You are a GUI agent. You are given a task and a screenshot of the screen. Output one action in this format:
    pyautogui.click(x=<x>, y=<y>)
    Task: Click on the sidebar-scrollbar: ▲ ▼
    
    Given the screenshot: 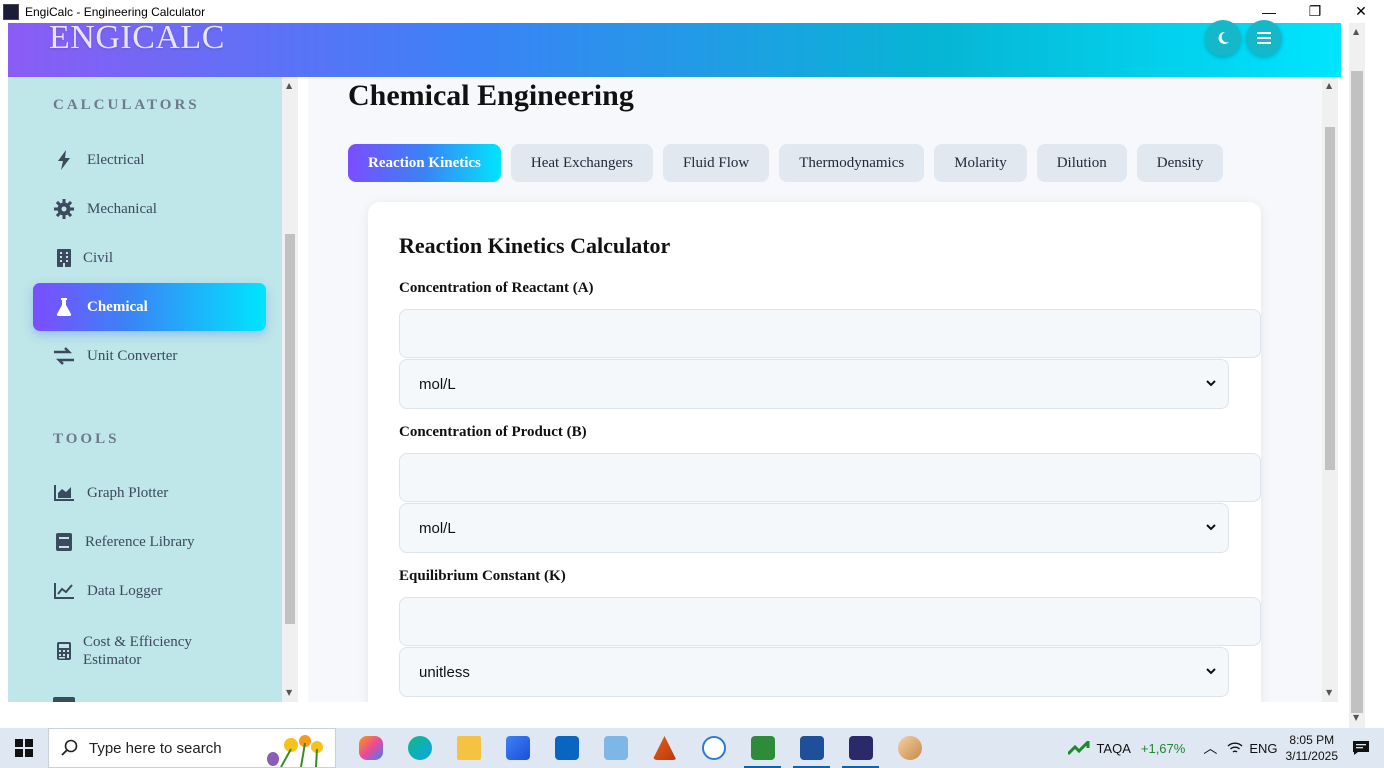 What is the action you would take?
    pyautogui.click(x=290, y=389)
    